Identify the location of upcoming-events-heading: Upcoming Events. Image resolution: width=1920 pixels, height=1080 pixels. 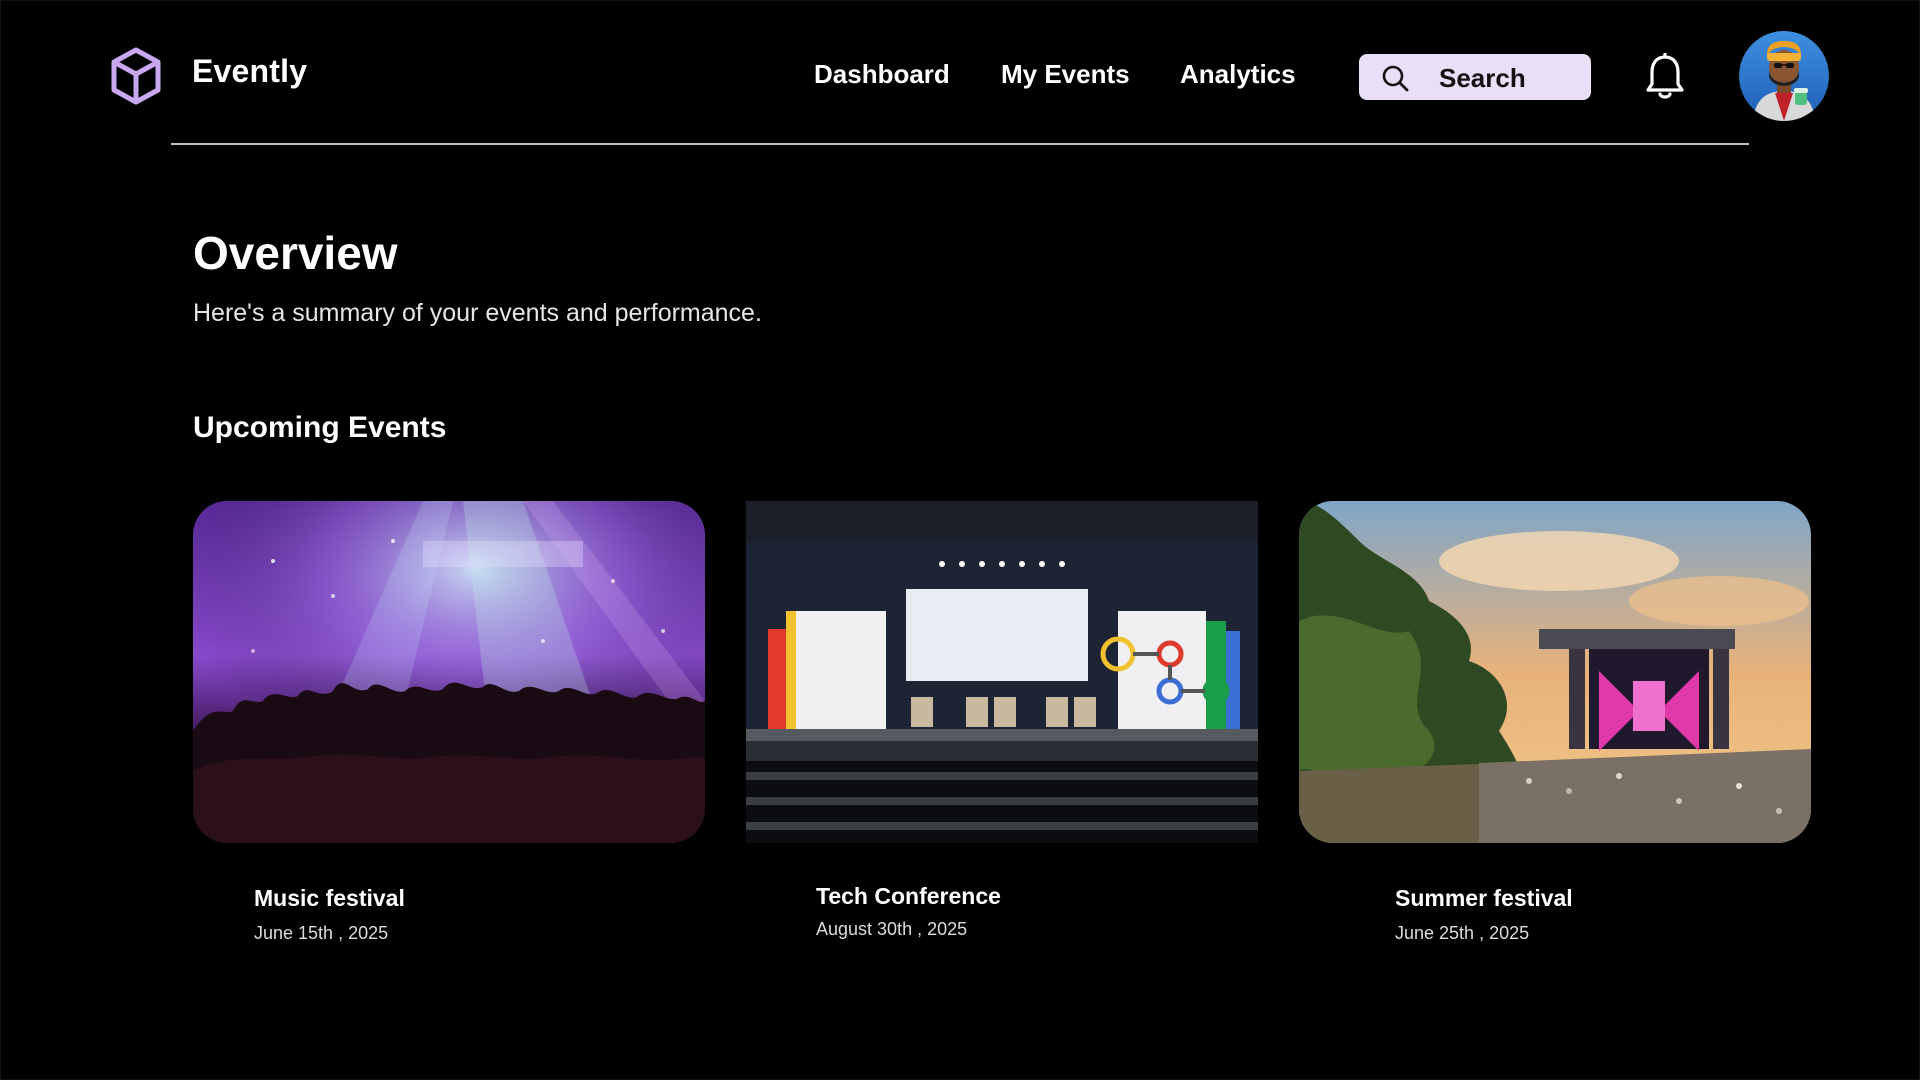
(320, 427).